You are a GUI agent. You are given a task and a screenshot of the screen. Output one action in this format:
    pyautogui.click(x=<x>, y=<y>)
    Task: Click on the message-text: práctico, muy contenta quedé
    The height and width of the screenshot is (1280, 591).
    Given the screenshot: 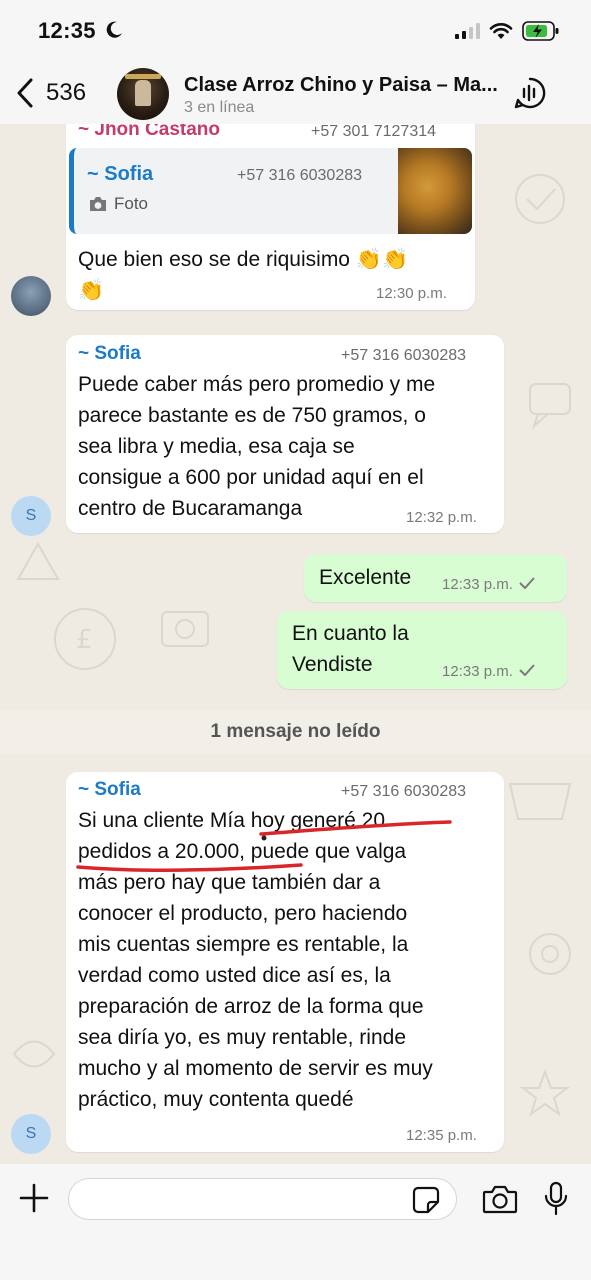 What is the action you would take?
    pyautogui.click(x=216, y=1099)
    